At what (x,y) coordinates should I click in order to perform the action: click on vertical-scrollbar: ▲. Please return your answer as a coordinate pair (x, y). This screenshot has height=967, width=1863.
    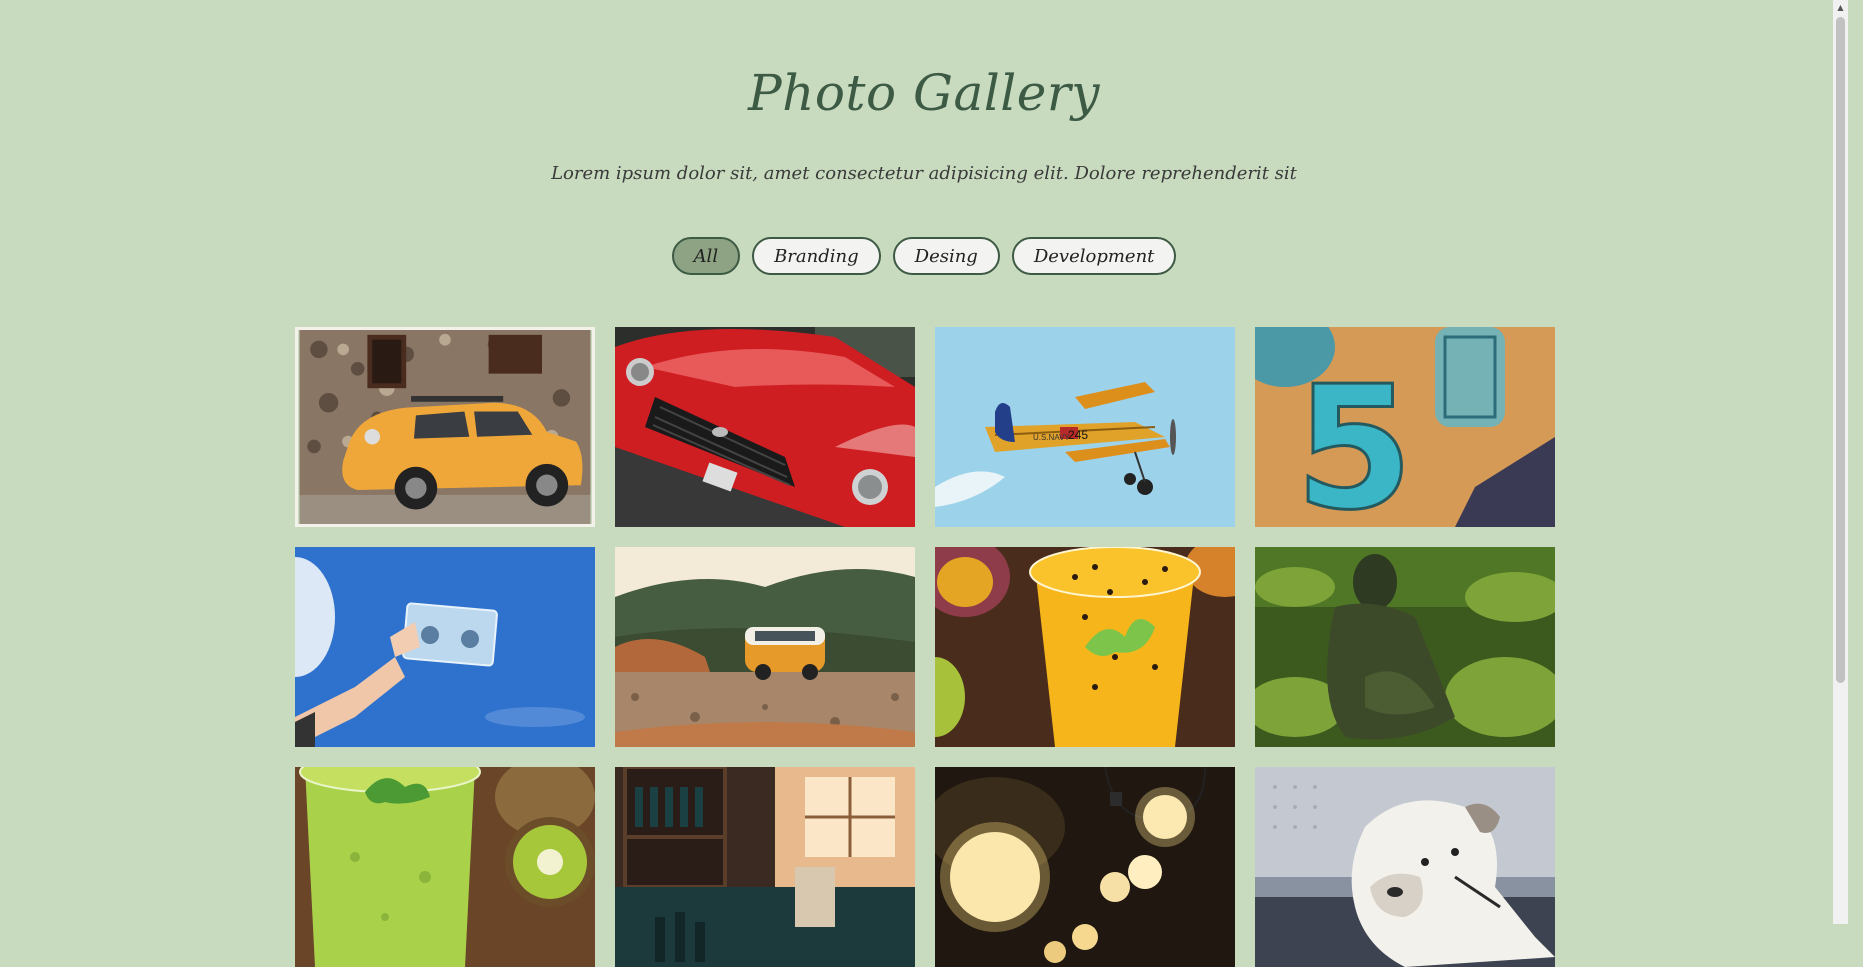
    Looking at the image, I should click on (1840, 462).